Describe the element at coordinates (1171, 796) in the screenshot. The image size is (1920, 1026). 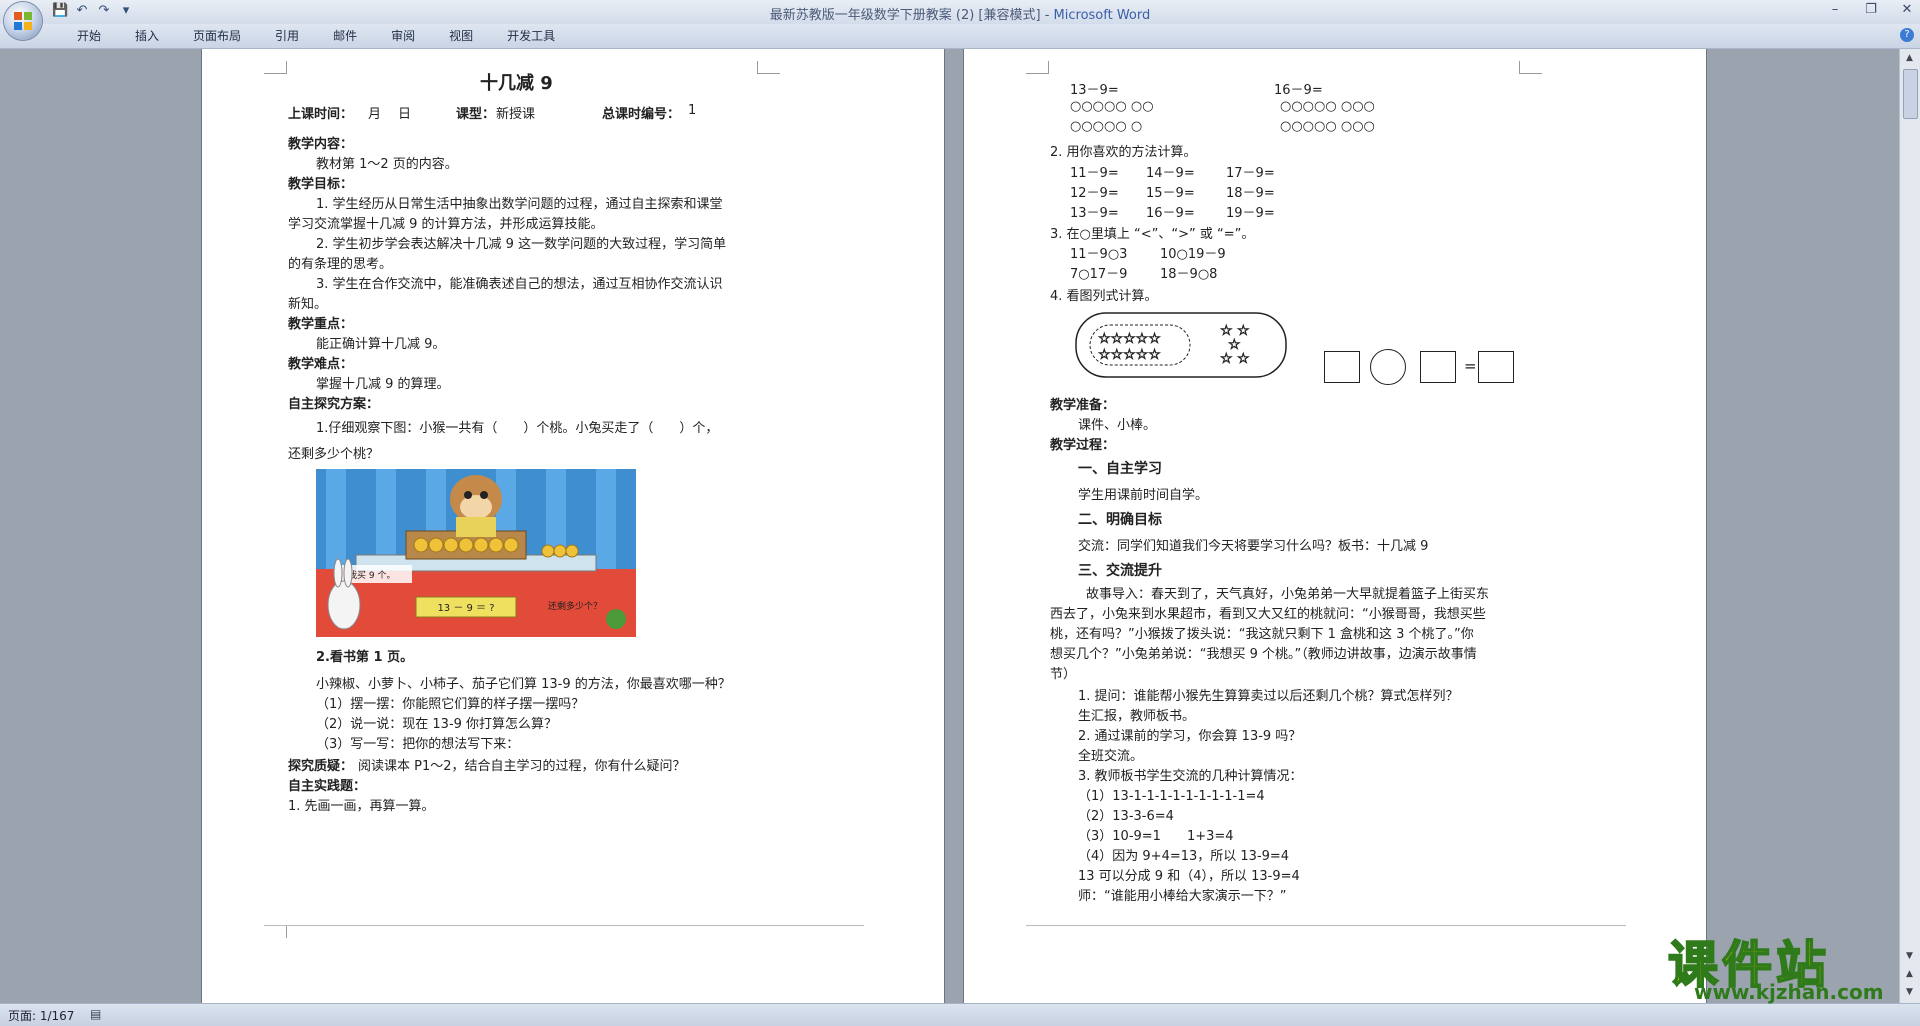
I see `method-1: （1）13-1-1-1-1-1-1-1-1-1=4` at that location.